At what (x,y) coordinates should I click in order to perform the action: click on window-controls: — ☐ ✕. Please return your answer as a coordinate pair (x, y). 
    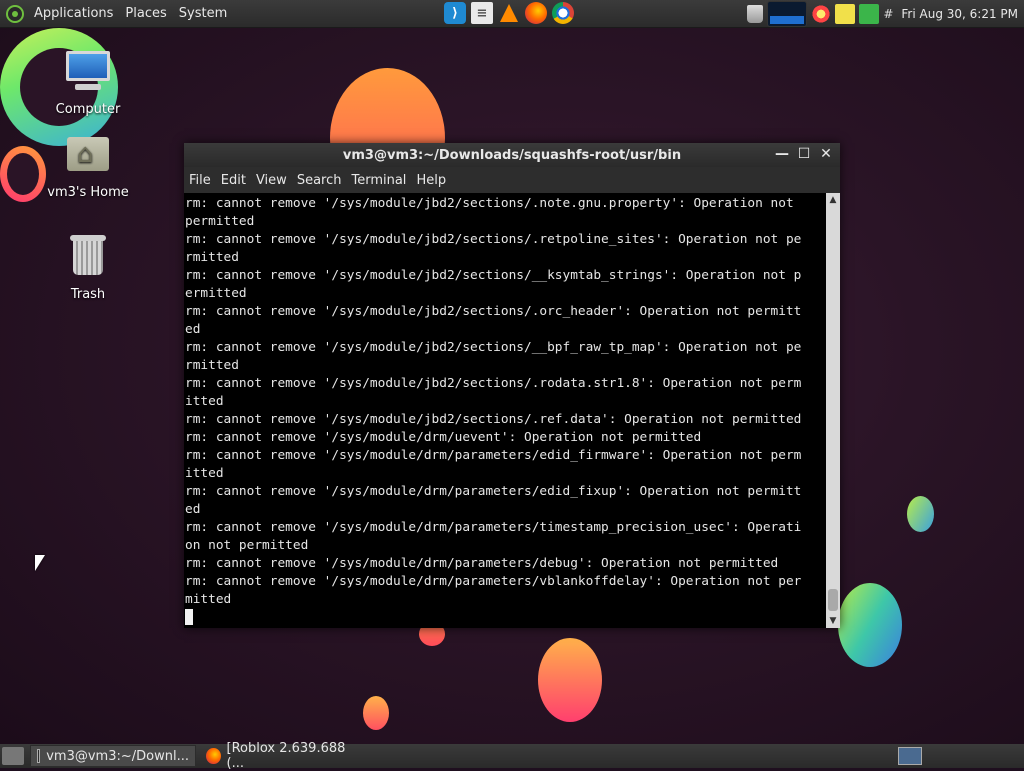
    Looking at the image, I should click on (804, 154).